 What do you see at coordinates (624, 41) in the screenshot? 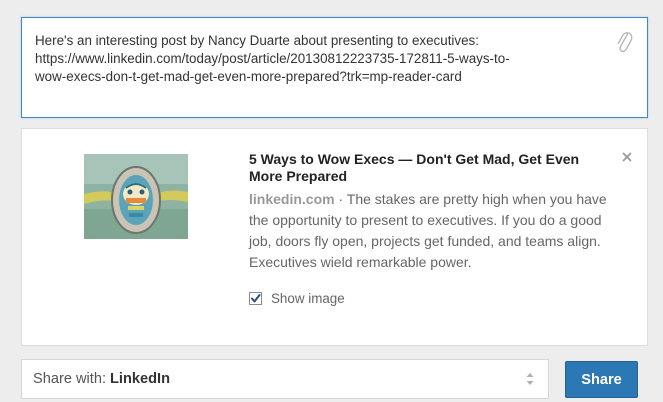
I see `paperclip-icon` at bounding box center [624, 41].